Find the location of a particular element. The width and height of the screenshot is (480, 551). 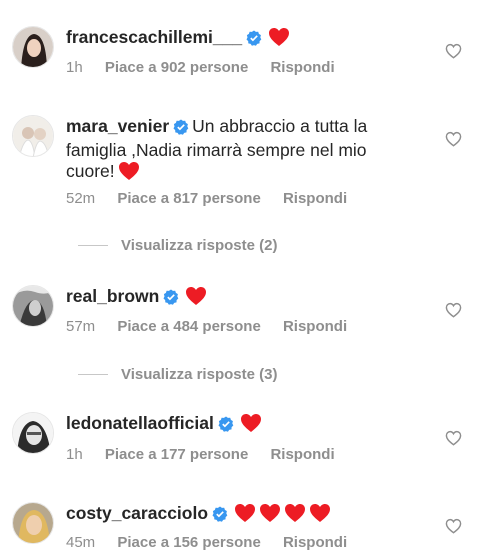

comment-meta: 45m Piace a 156 persone Rispondi is located at coordinates (215, 542).